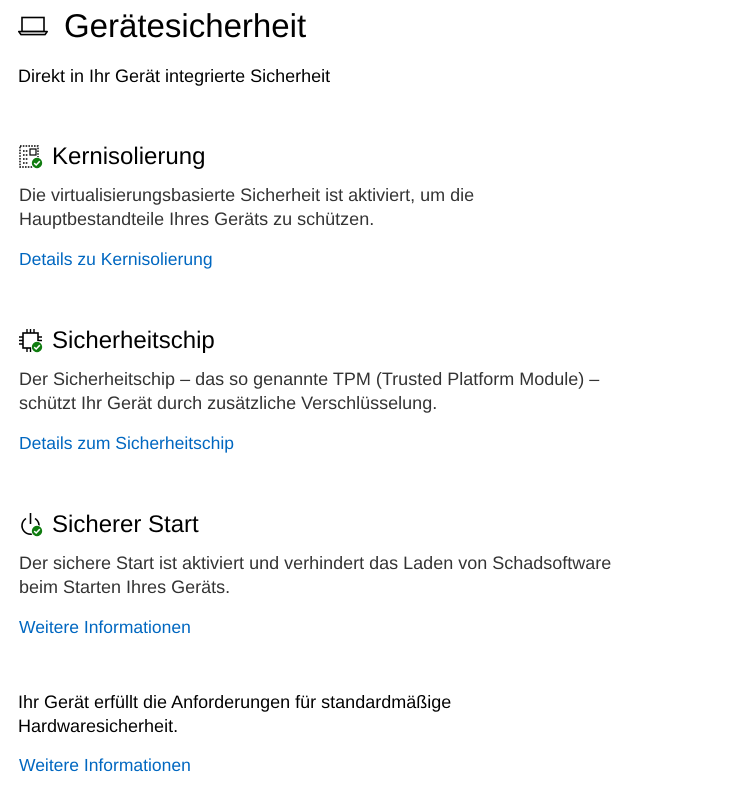 Image resolution: width=731 pixels, height=808 pixels. I want to click on chip-icon, so click(30, 340).